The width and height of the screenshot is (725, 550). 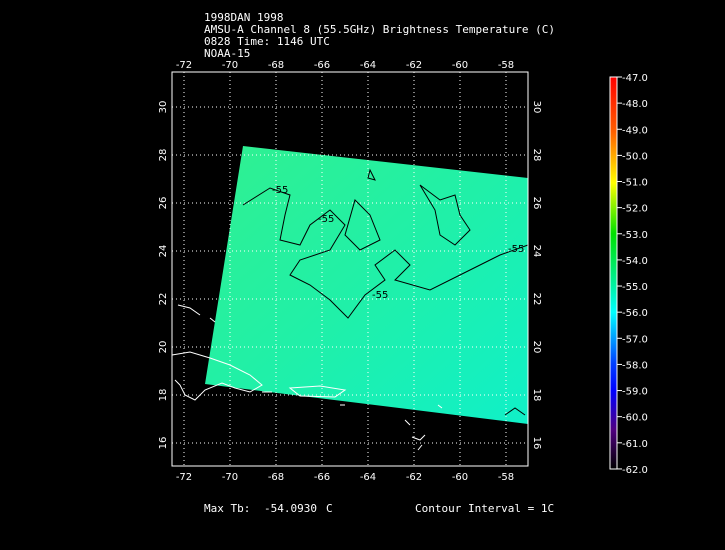 I want to click on lat-tick-label-left: 20, so click(x=163, y=347).